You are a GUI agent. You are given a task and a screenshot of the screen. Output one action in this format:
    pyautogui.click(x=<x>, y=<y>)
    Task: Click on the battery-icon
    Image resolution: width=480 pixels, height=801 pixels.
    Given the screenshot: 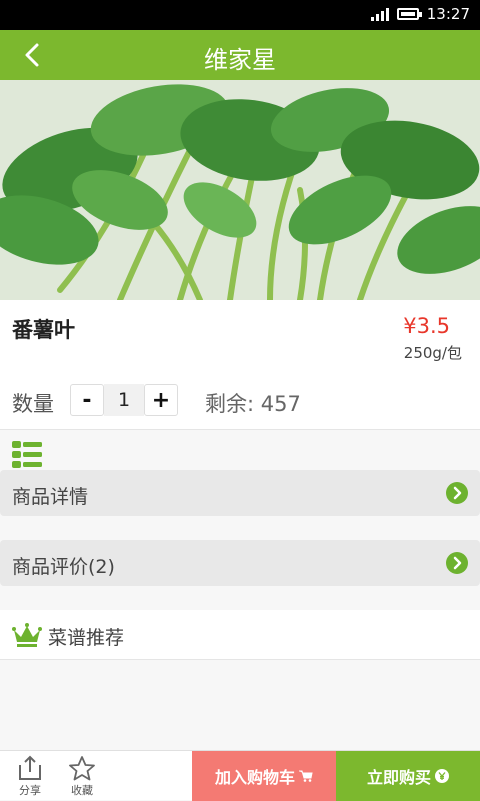 What is the action you would take?
    pyautogui.click(x=409, y=14)
    